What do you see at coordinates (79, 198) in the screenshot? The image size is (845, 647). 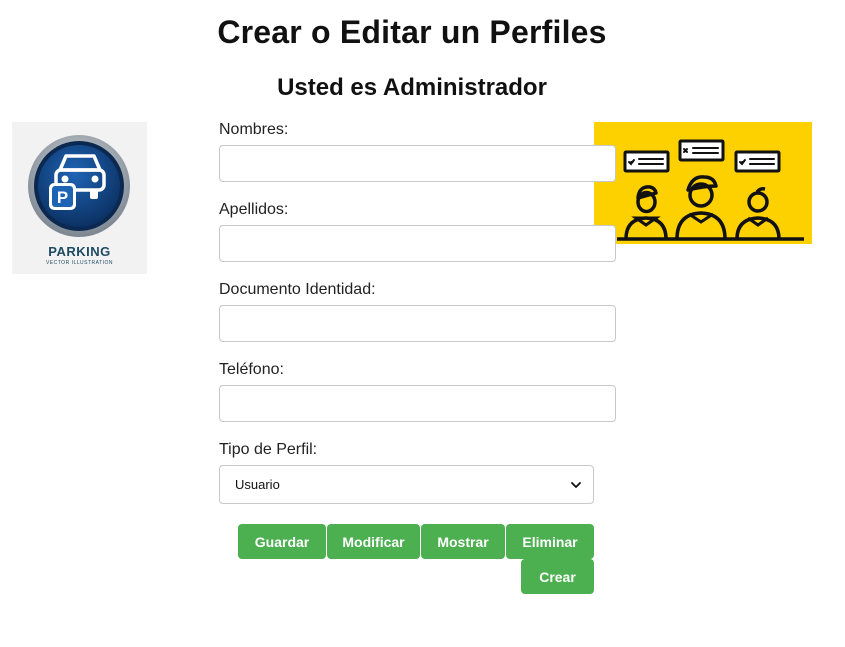 I see `parking-logo: P PARKING VECTOR ILLUSTRATION` at bounding box center [79, 198].